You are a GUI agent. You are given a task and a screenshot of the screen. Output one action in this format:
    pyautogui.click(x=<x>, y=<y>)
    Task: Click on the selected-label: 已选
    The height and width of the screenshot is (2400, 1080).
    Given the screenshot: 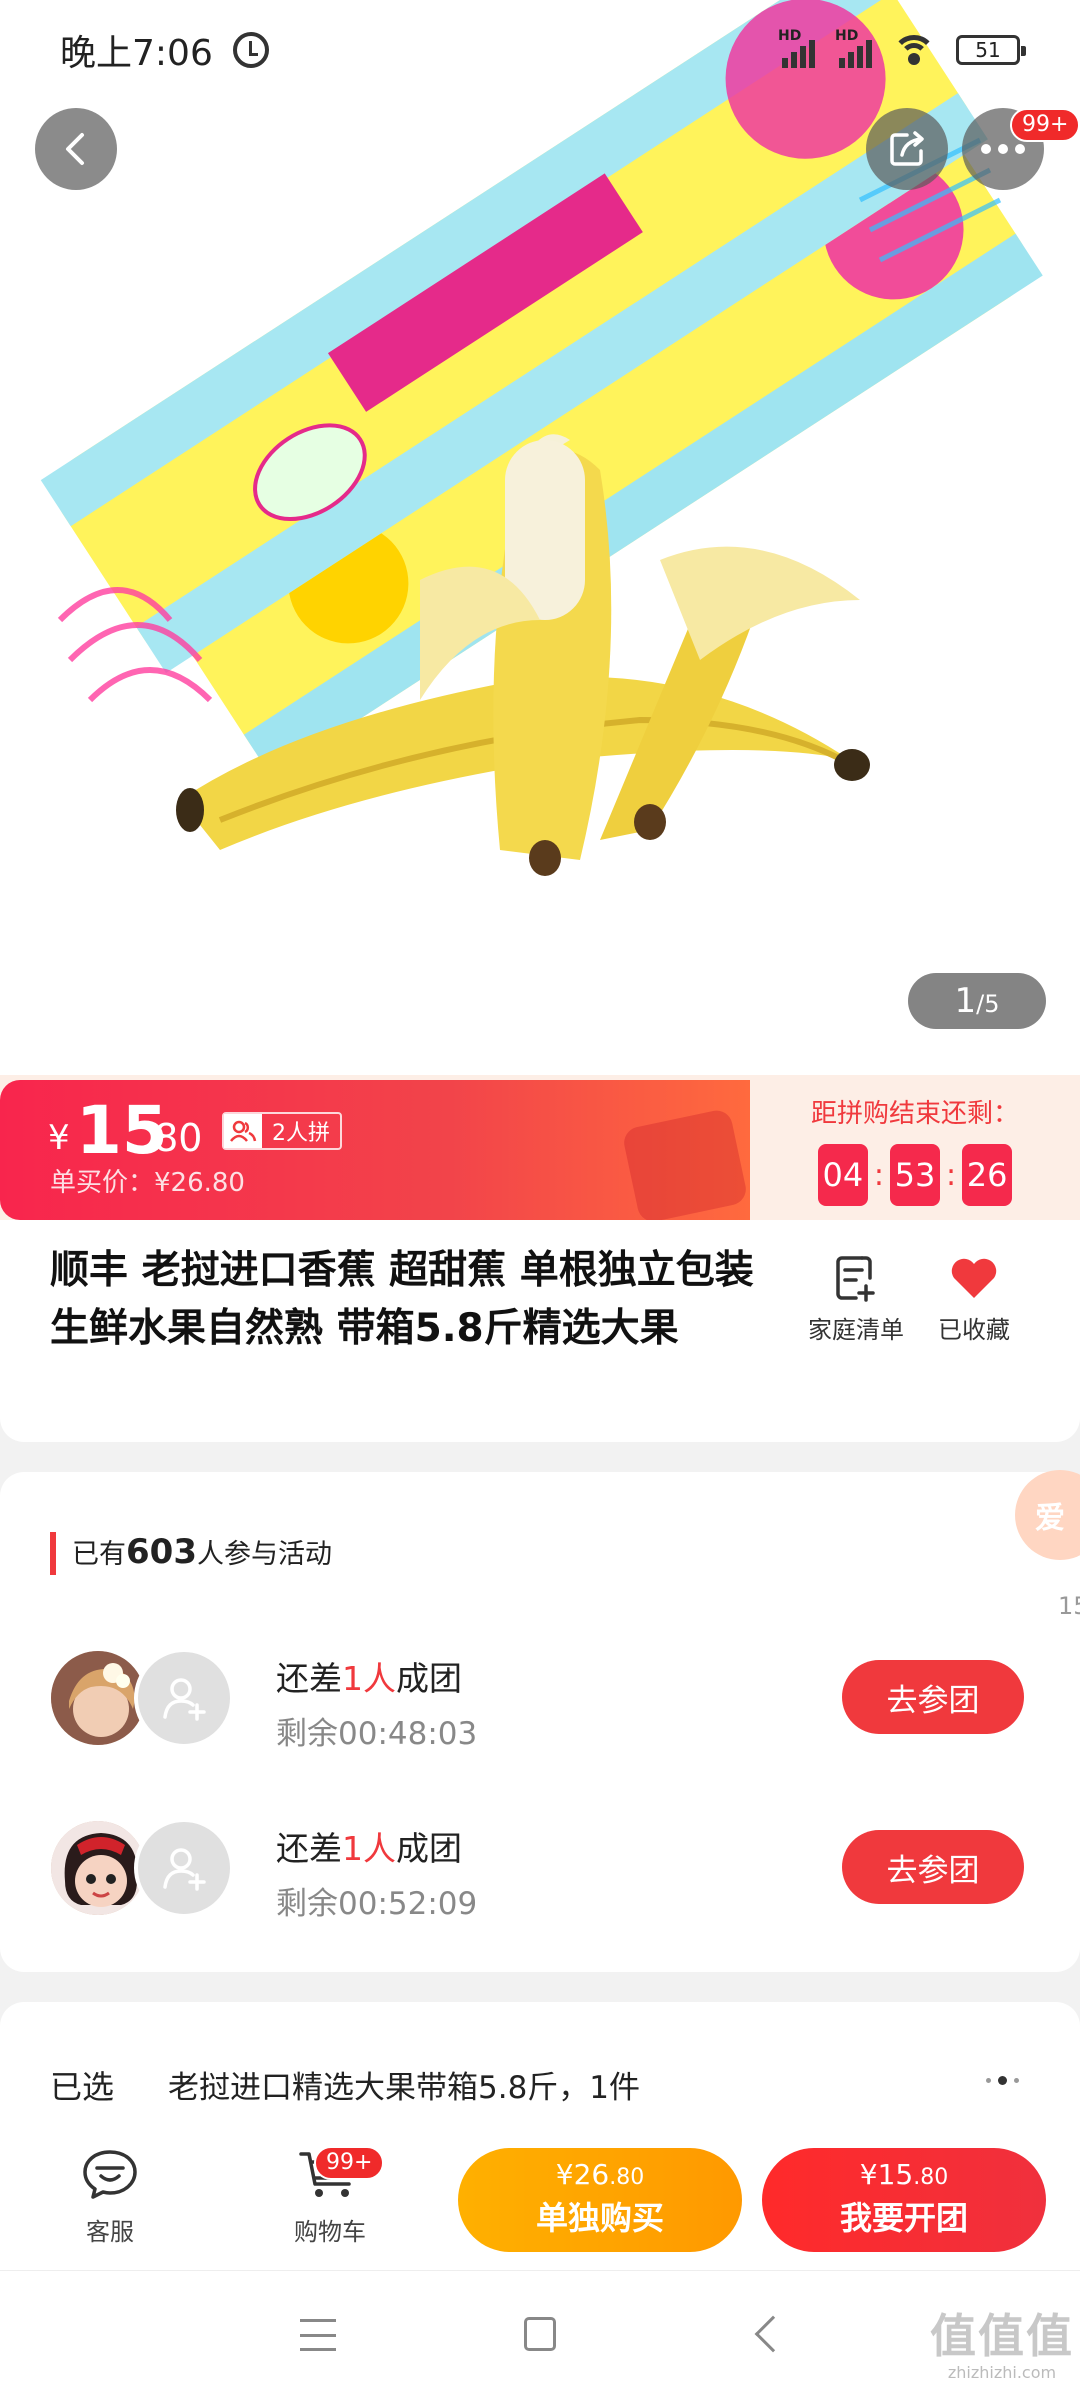 What is the action you would take?
    pyautogui.click(x=82, y=2087)
    